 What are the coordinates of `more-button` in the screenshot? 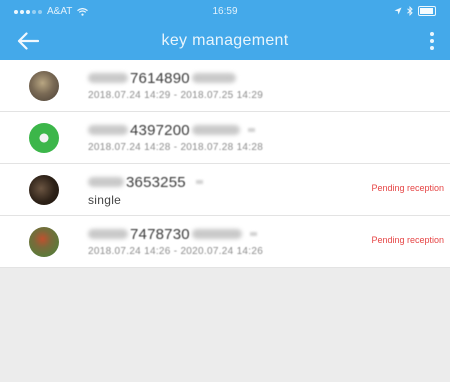 It's located at (432, 41).